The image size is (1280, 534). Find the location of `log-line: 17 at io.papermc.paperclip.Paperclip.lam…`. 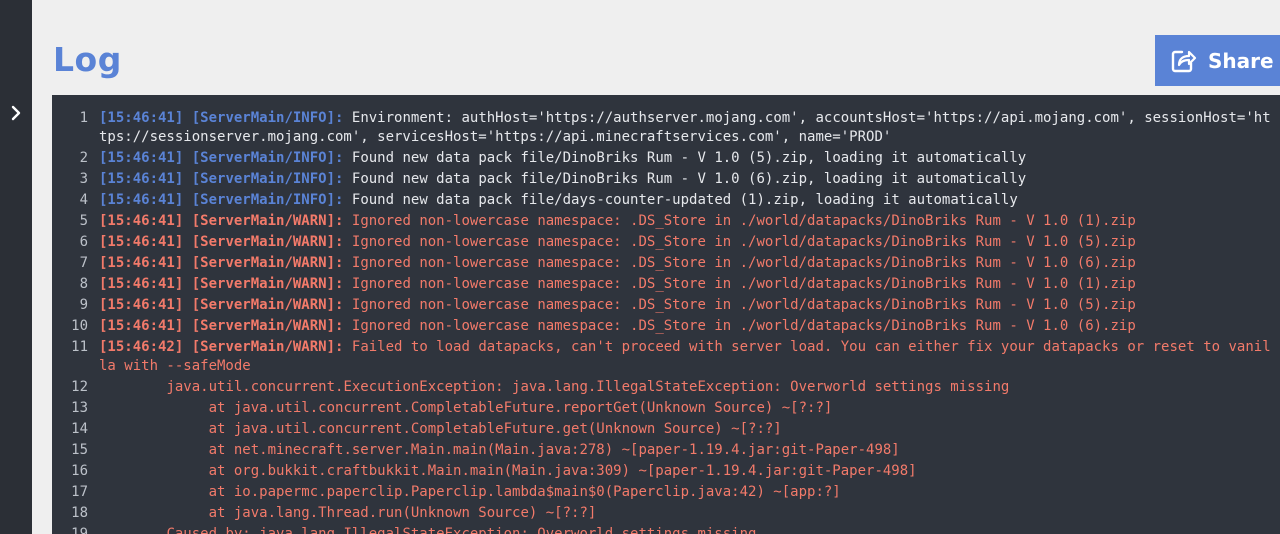

log-line: 17 at io.papermc.paperclip.Paperclip.lam… is located at coordinates (666, 492).